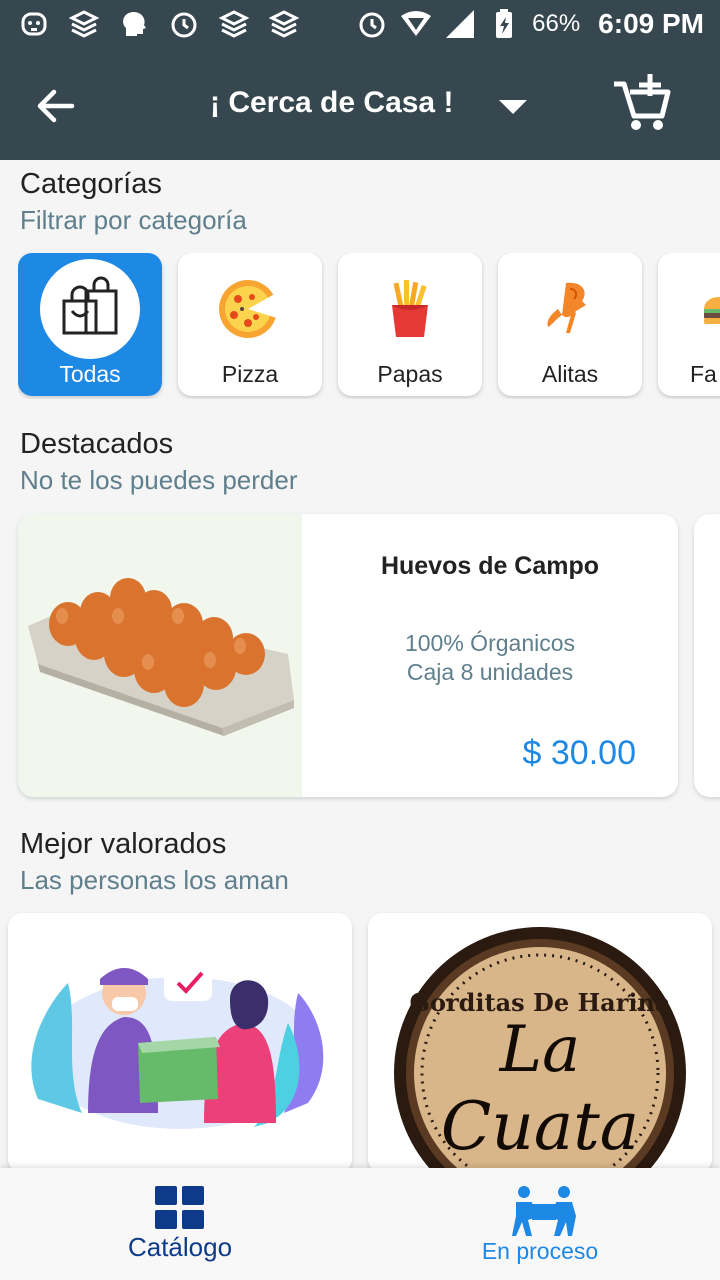 The width and height of the screenshot is (720, 1280). What do you see at coordinates (91, 184) in the screenshot?
I see `categories-title: Categorías` at bounding box center [91, 184].